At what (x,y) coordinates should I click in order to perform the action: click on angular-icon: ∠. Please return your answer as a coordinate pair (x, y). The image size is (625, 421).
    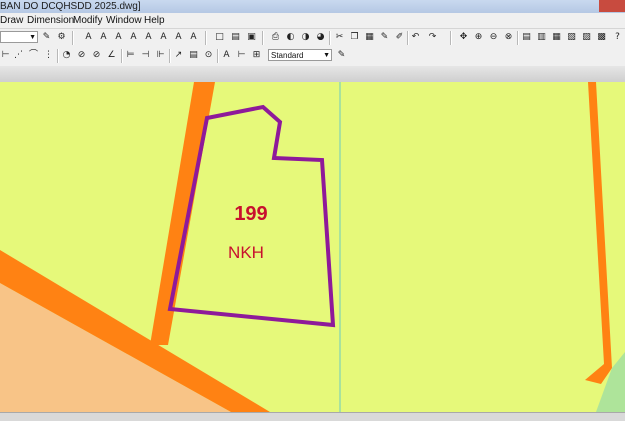
    Looking at the image, I should click on (111, 55).